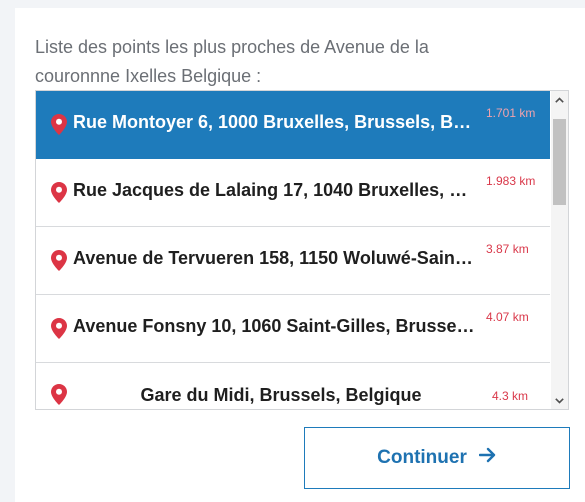  Describe the element at coordinates (487, 458) in the screenshot. I see `arrow-right-icon` at that location.